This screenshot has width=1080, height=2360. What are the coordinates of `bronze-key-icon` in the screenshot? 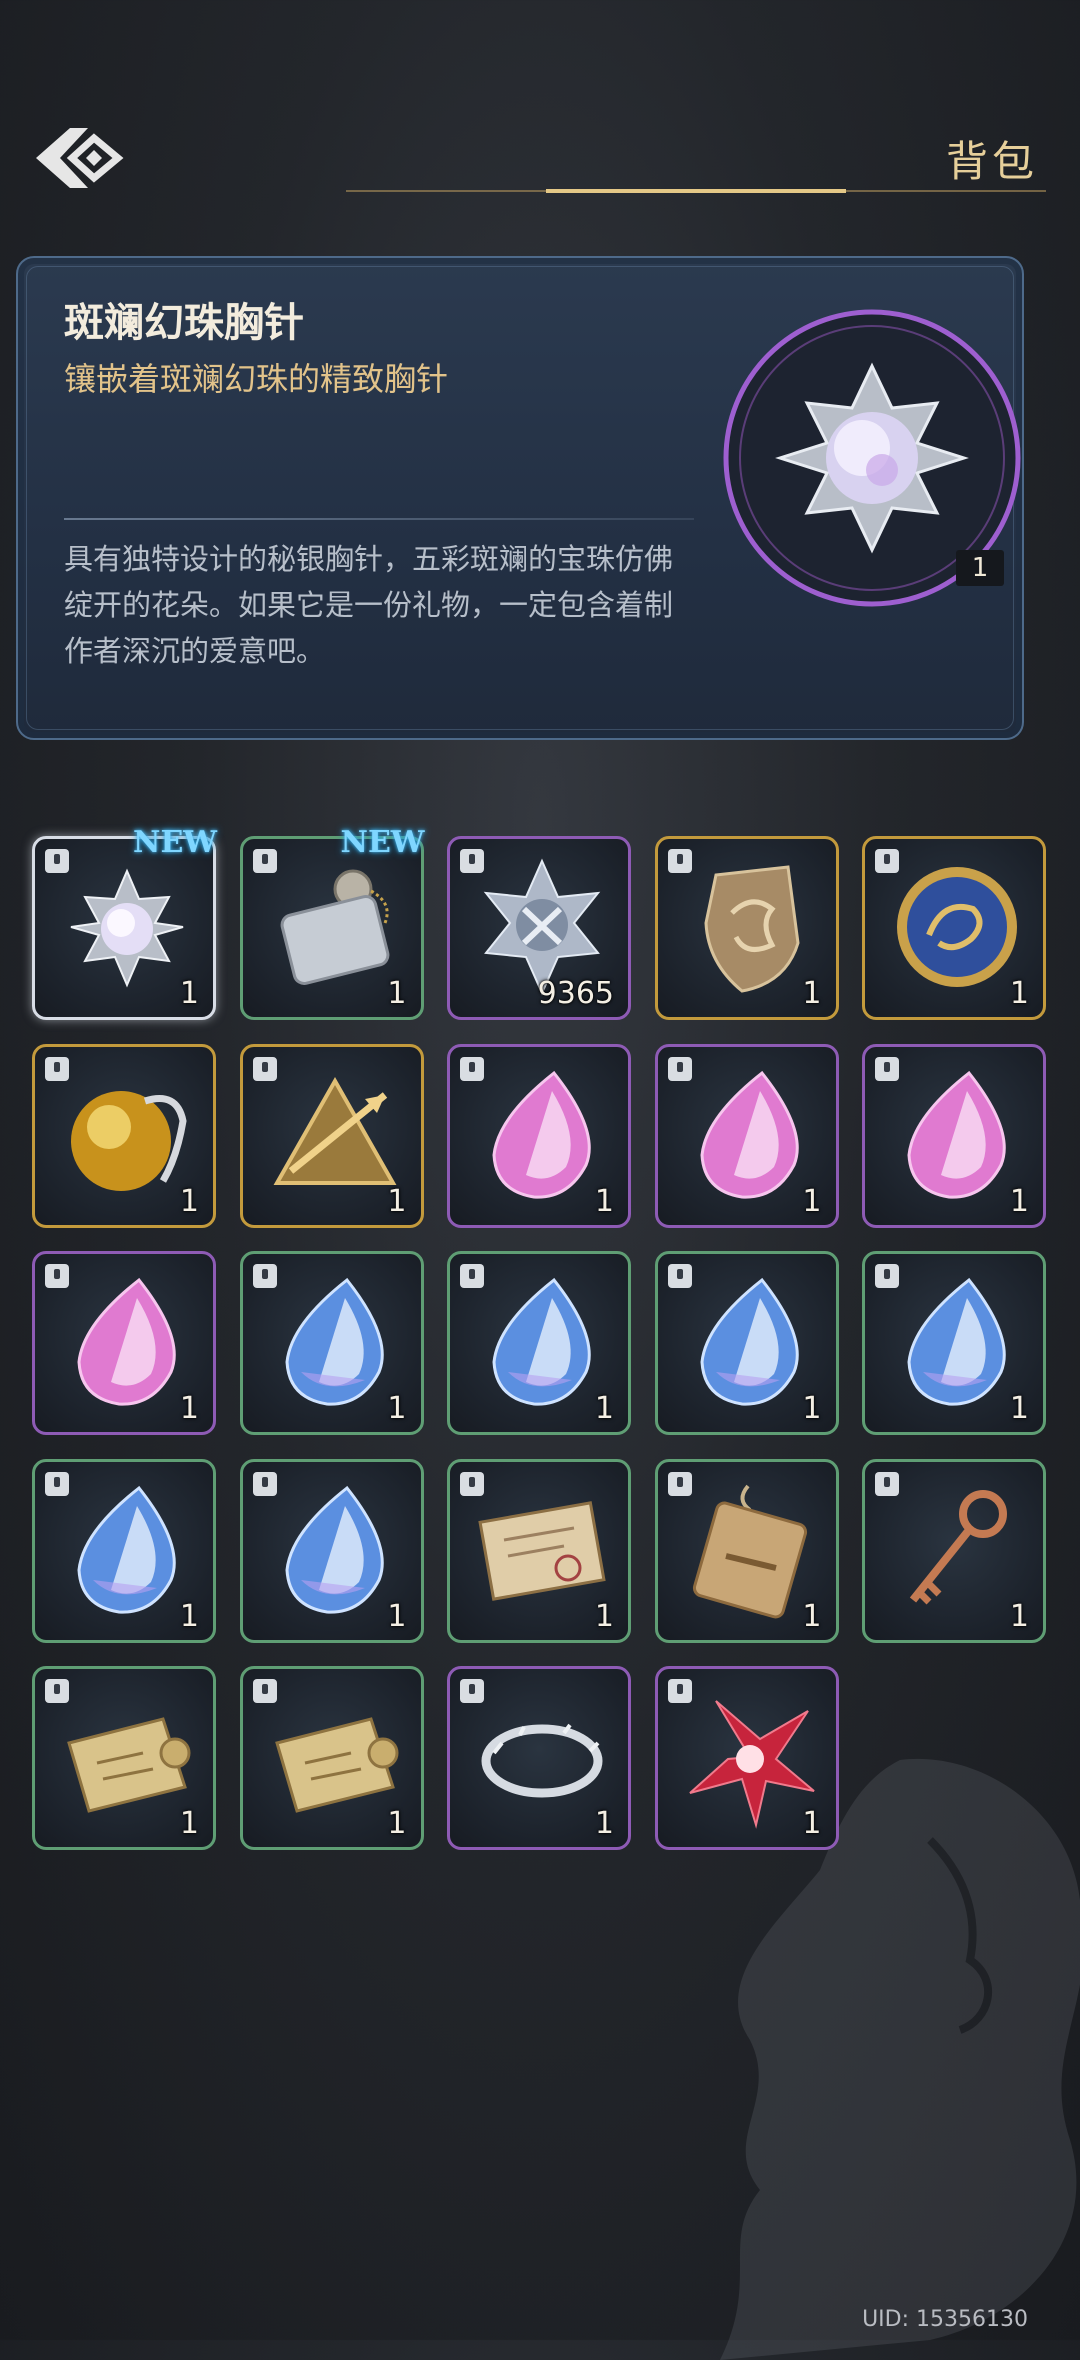 It's located at (958, 1546).